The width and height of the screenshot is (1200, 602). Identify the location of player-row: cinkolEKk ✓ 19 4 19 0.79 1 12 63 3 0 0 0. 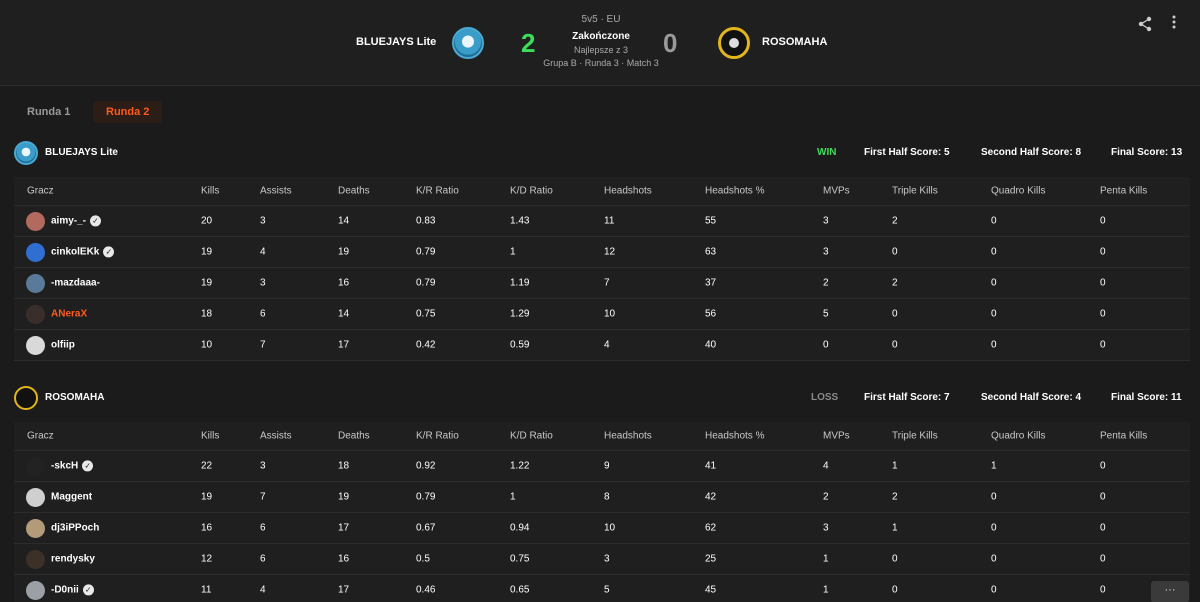
(602, 252).